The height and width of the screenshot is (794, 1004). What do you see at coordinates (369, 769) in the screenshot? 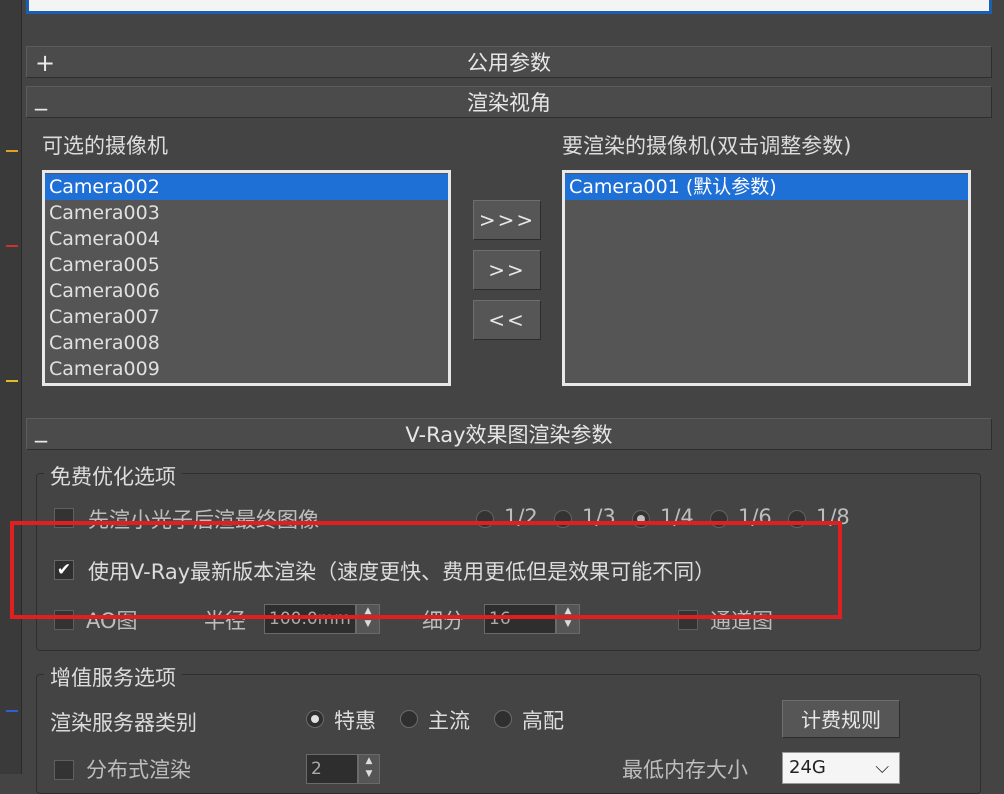
I see `distributed-spinner-arrows-icon: ▲ ▼` at bounding box center [369, 769].